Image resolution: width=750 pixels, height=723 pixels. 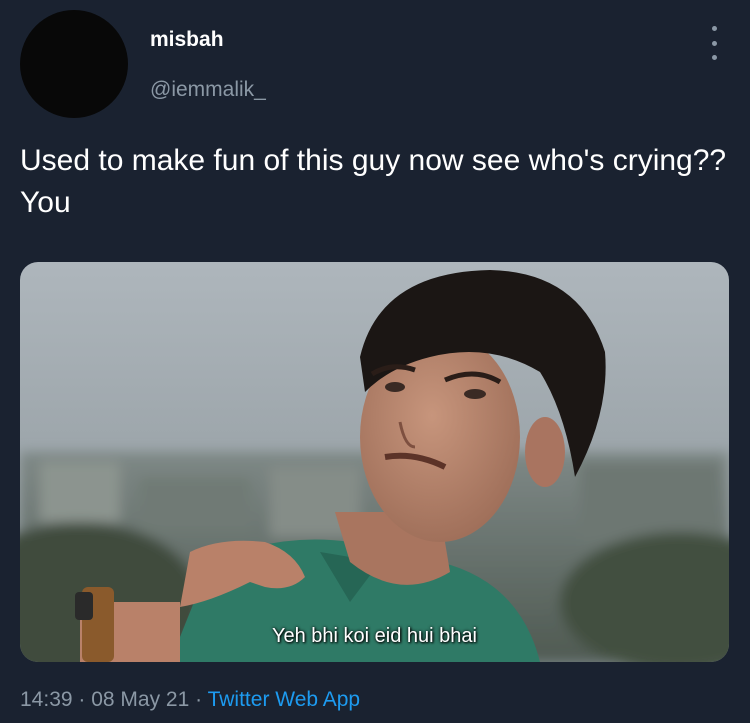 What do you see at coordinates (374, 636) in the screenshot?
I see `meme-caption: Yeh bhi koi eid hui bhai` at bounding box center [374, 636].